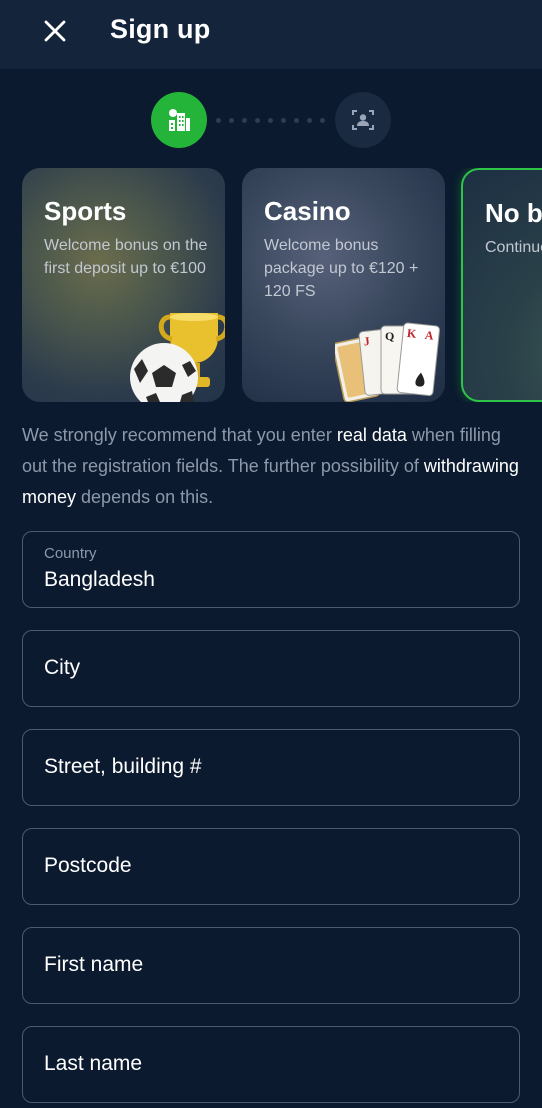 Image resolution: width=542 pixels, height=1108 pixels. I want to click on country-value: Bangladesh, so click(99, 579).